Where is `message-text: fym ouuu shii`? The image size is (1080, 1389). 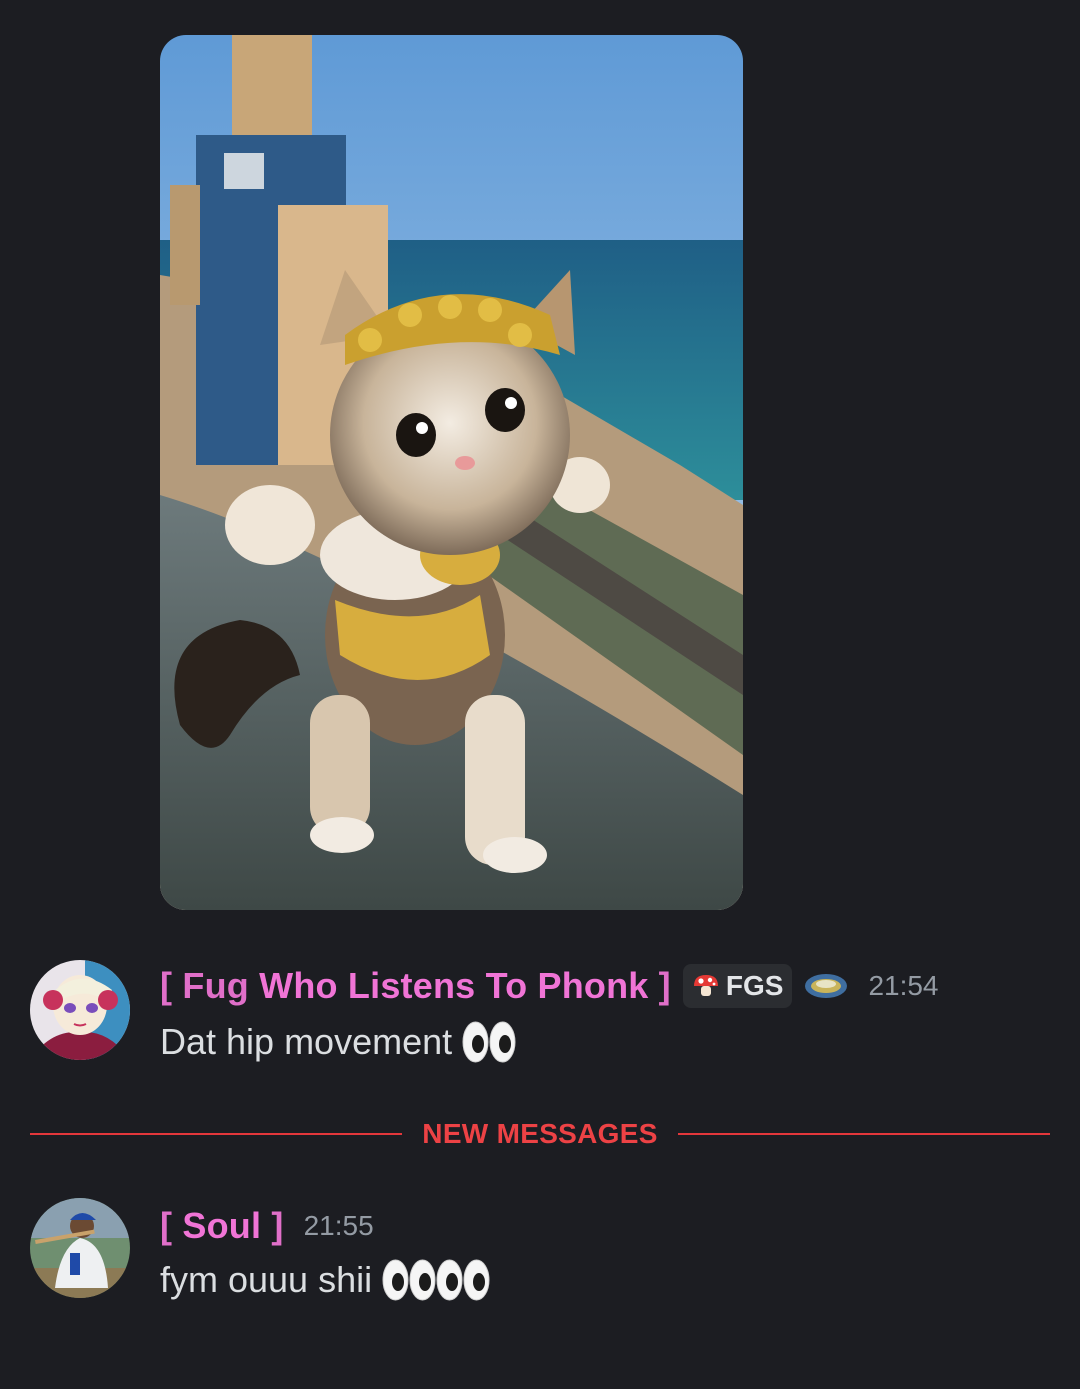
message-text: fym ouuu shii is located at coordinates (266, 1279).